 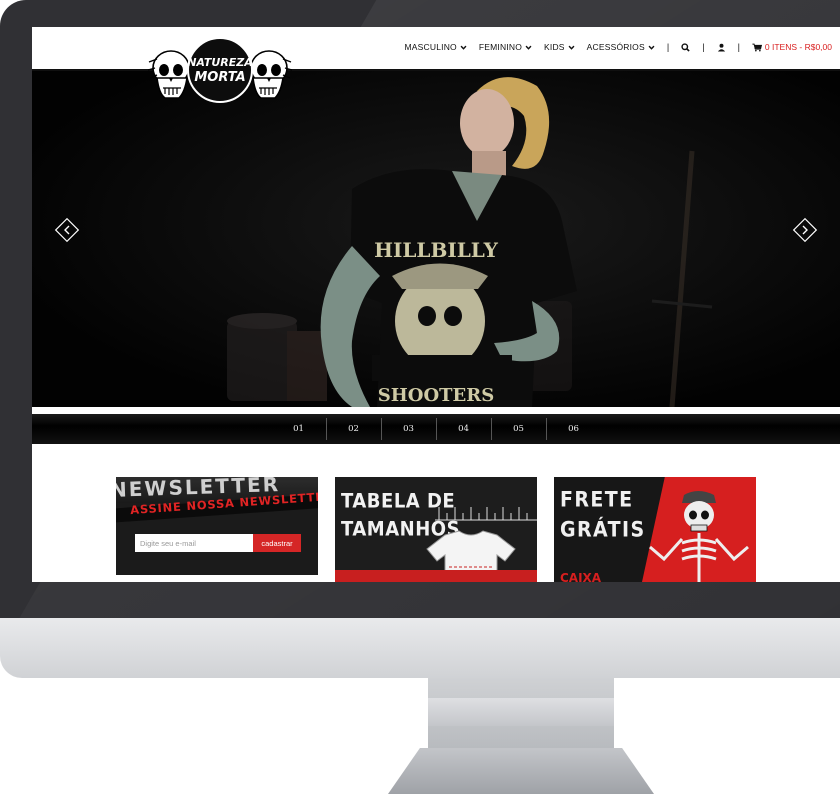 I want to click on monitor-stand-foot, so click(x=521, y=771).